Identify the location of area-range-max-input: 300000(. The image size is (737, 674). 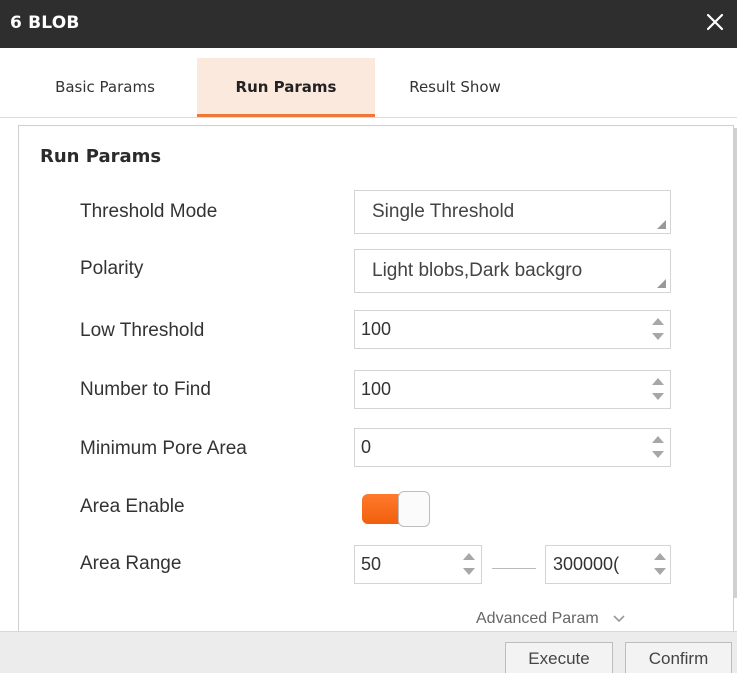
(608, 564).